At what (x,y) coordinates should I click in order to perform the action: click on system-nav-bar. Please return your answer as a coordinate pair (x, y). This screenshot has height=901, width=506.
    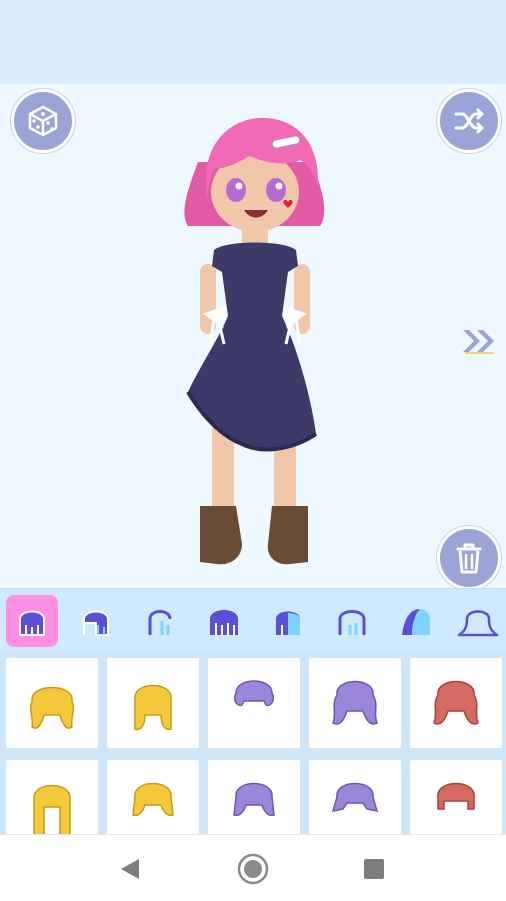
    Looking at the image, I should click on (253, 867).